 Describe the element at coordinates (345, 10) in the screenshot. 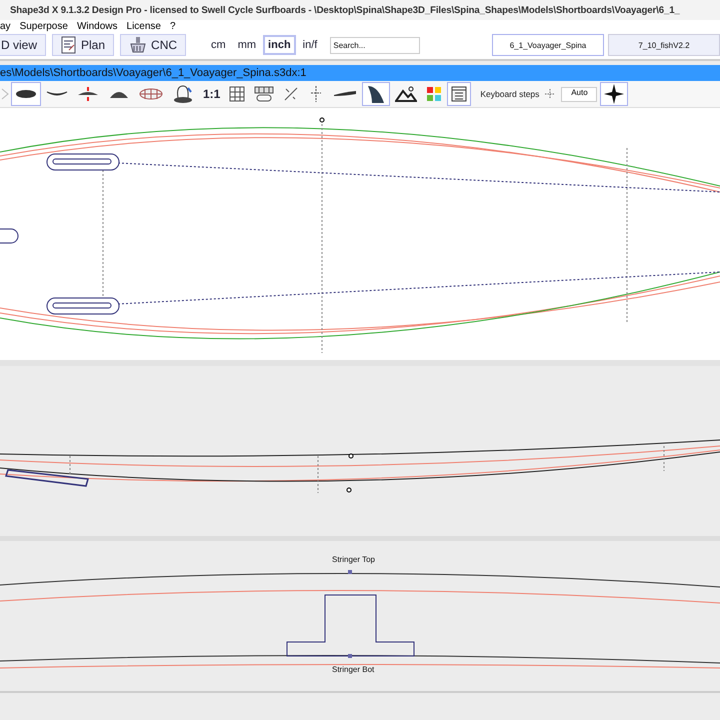

I see `window-title: Shape3d X 9.1.3.2 Design Pro - licensed to Swell Cycle Surfboards - \Desktop\Spina\Shape3D_Files\Spina_Shapes\Models\Shortboards\Voayager\6_1_` at that location.